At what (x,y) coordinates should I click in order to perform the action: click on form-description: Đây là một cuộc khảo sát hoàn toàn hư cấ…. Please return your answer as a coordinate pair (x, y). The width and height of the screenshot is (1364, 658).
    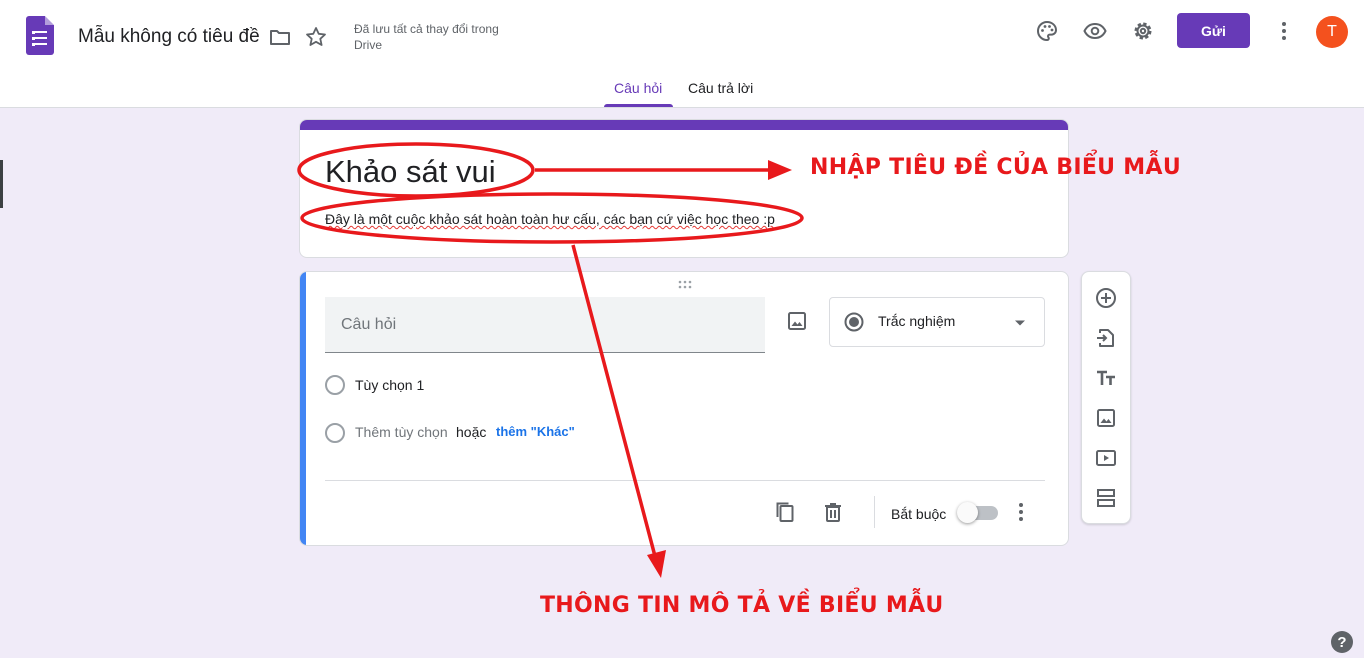
    Looking at the image, I should click on (550, 219).